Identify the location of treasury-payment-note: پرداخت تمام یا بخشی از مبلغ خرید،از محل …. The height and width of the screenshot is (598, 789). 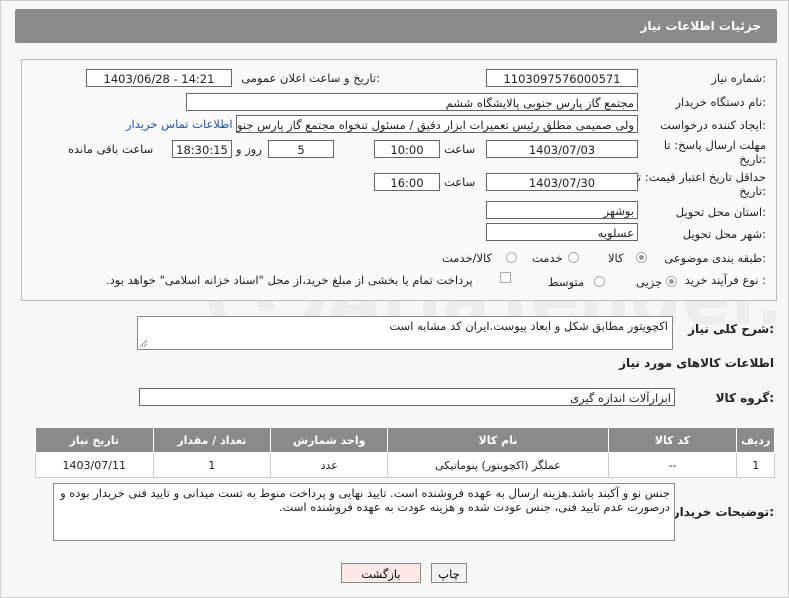
(289, 280).